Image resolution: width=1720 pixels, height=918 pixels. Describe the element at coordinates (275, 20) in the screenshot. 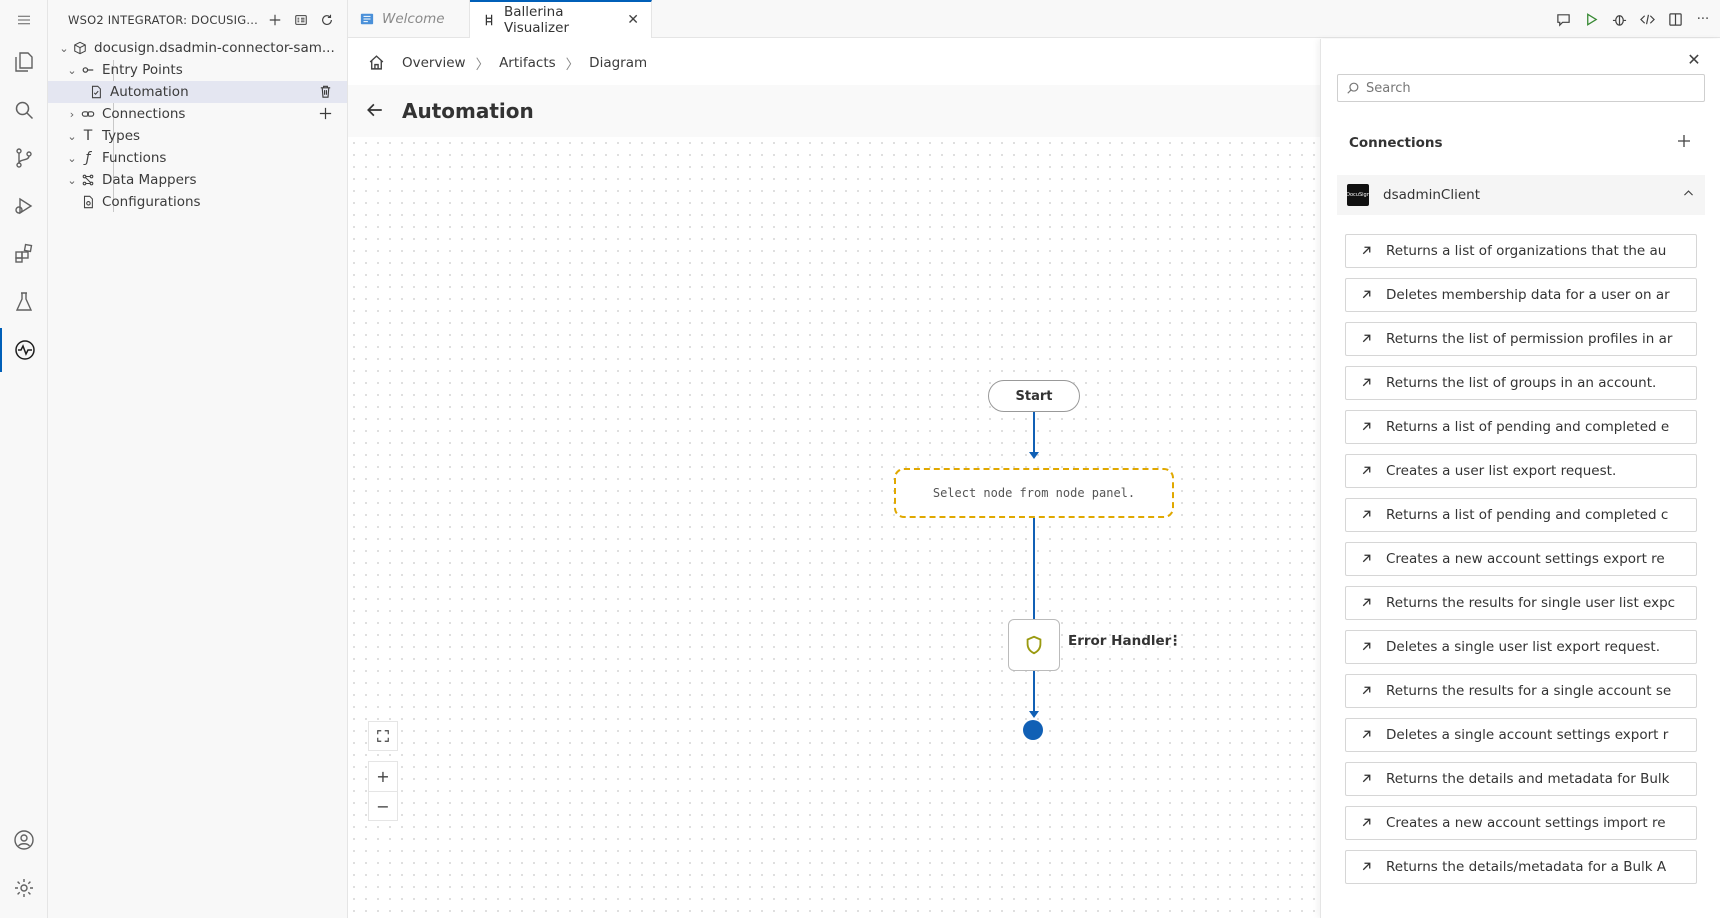

I see `add-icon` at that location.